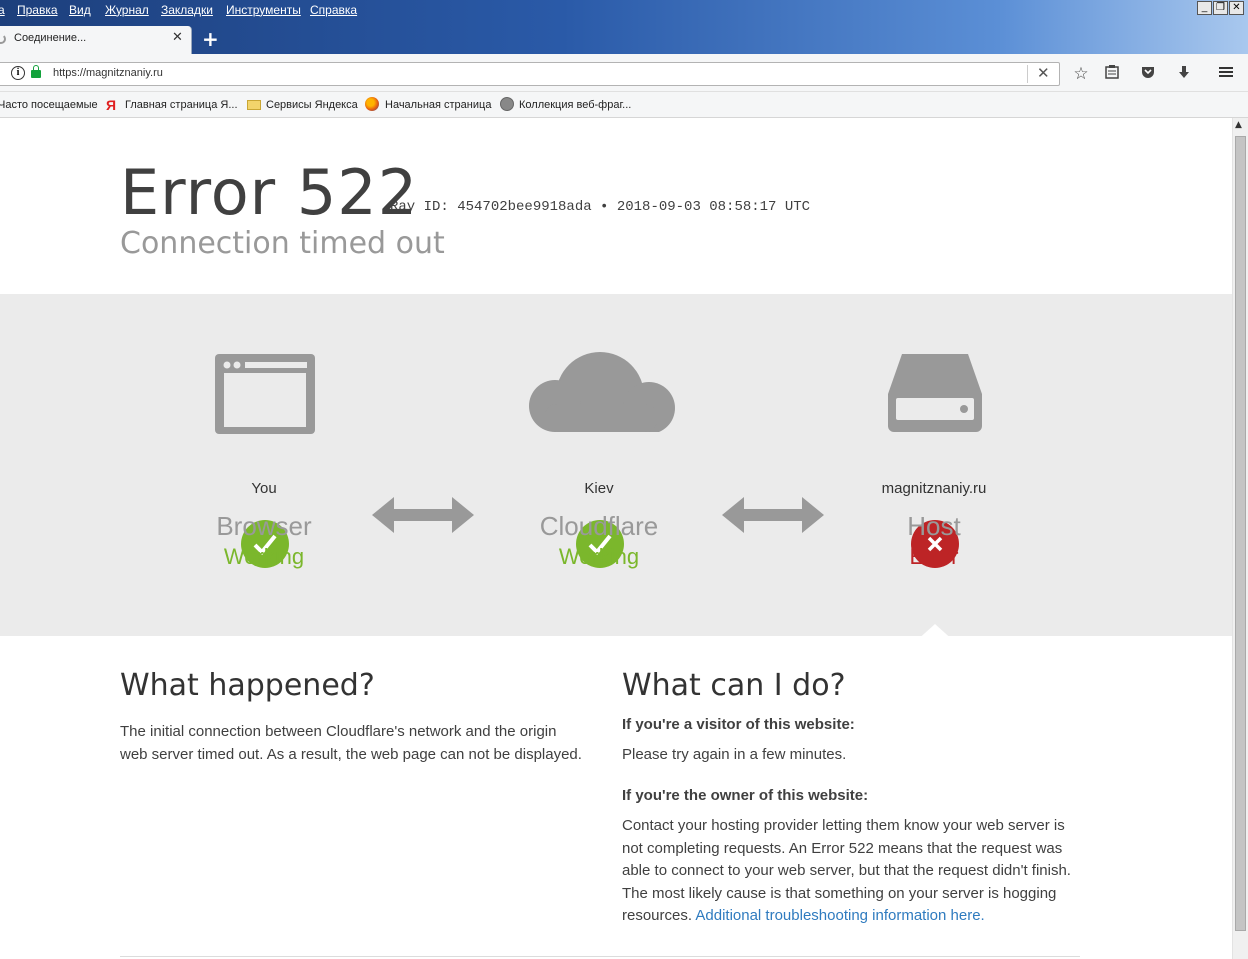  What do you see at coordinates (187, 10) in the screenshot?
I see `menu-bookmarks: Закладки` at bounding box center [187, 10].